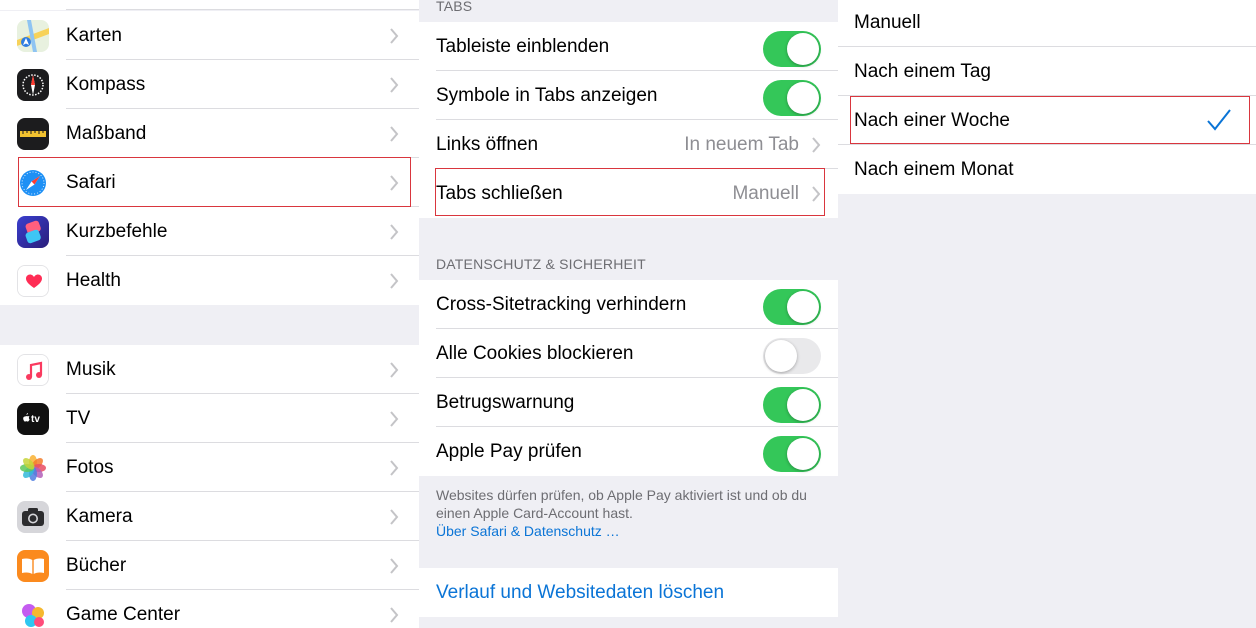 This screenshot has width=1256, height=628. Describe the element at coordinates (33, 517) in the screenshot. I see `camera-icon` at that location.